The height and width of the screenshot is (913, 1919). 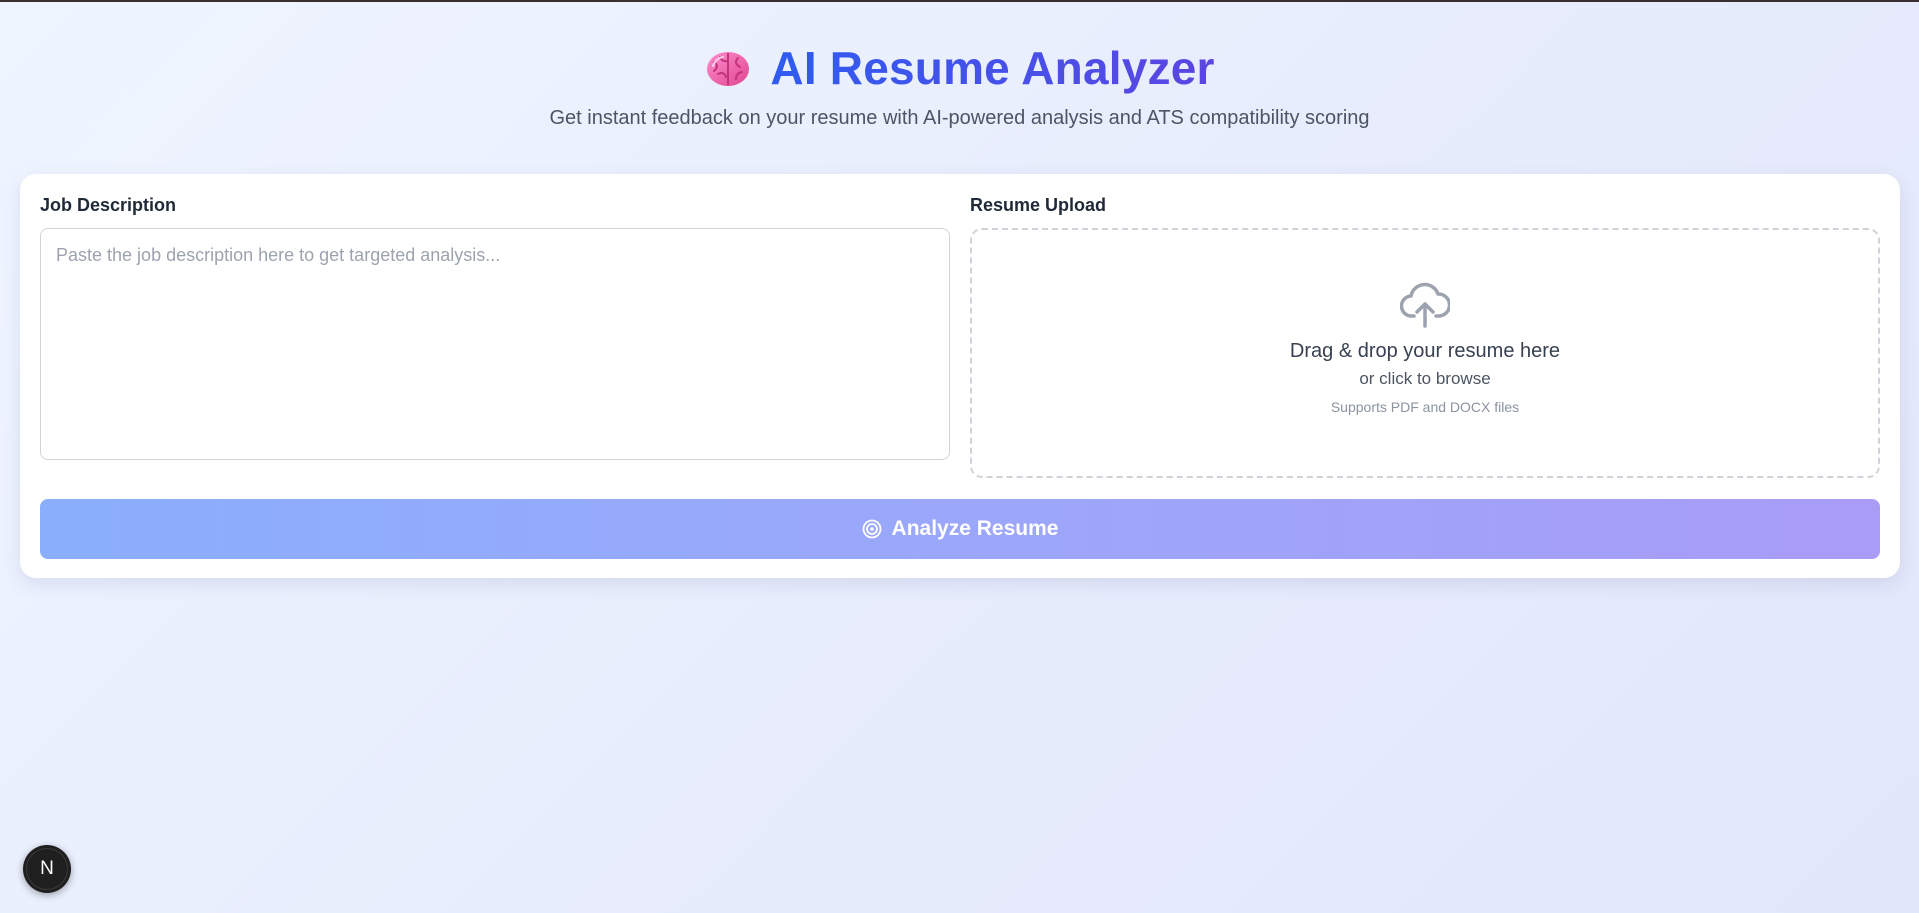 I want to click on title-row: AI Resume Analyzer, so click(x=959, y=68).